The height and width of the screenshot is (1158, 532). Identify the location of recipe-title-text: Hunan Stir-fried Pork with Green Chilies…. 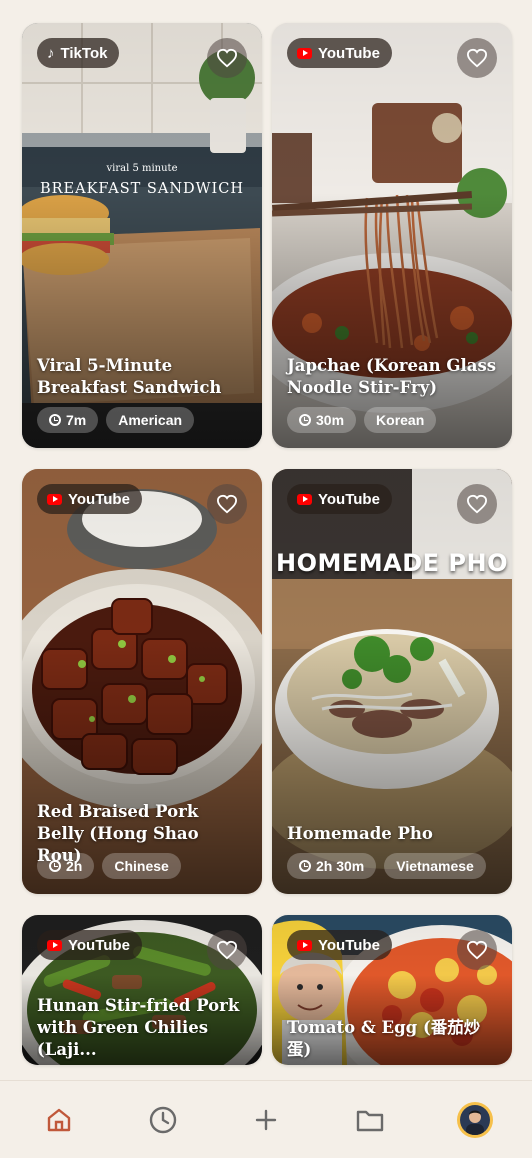
(138, 1027).